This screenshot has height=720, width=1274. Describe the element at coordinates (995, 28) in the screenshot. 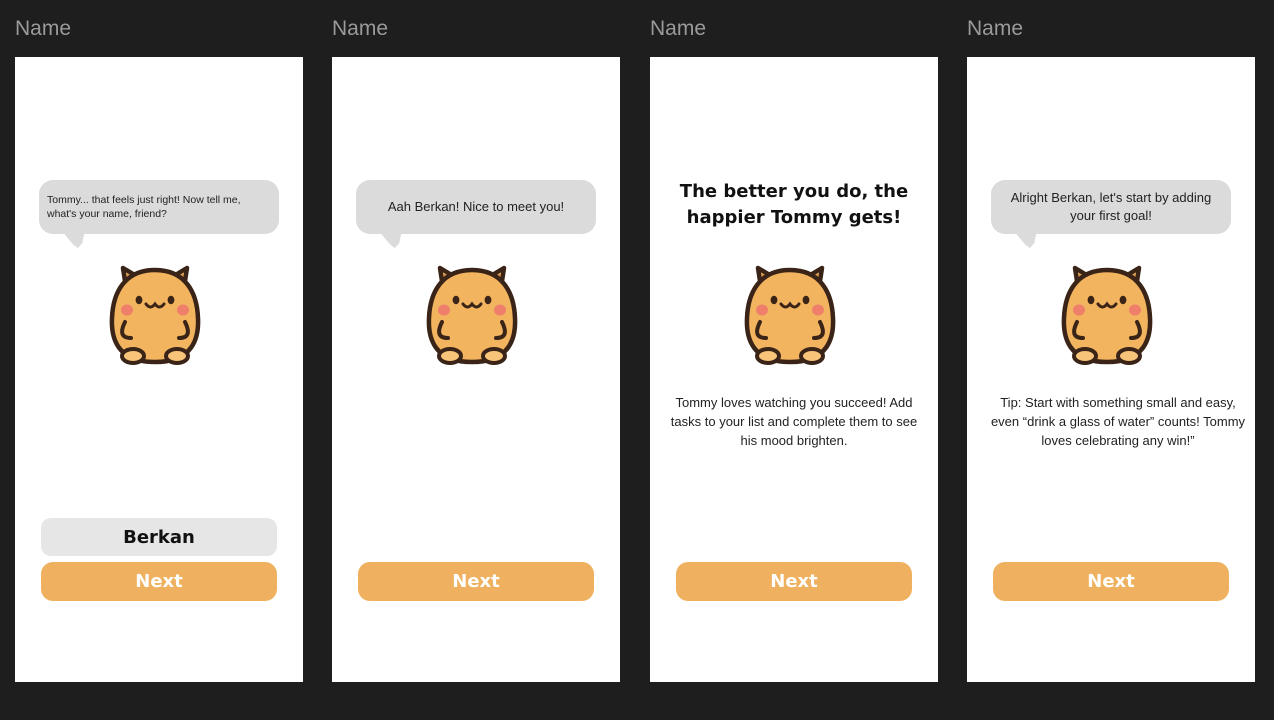

I see `frame-title-4: Name` at that location.